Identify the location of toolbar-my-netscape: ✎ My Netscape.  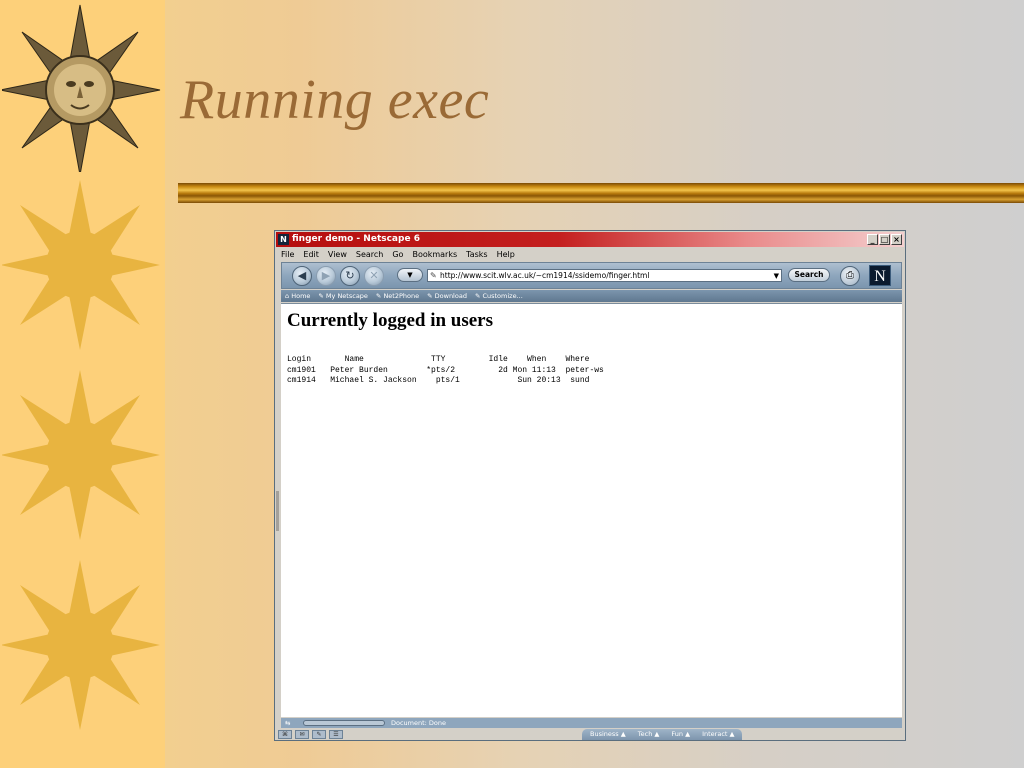
(343, 296).